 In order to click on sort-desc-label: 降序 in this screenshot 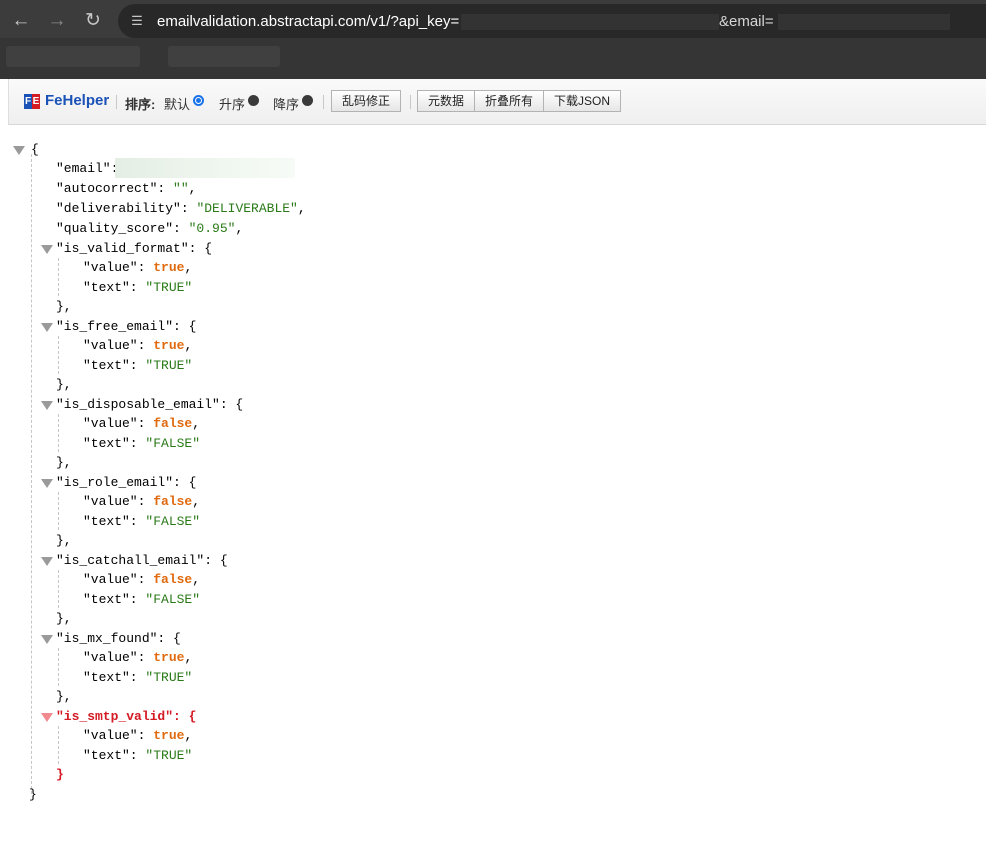, I will do `click(286, 103)`.